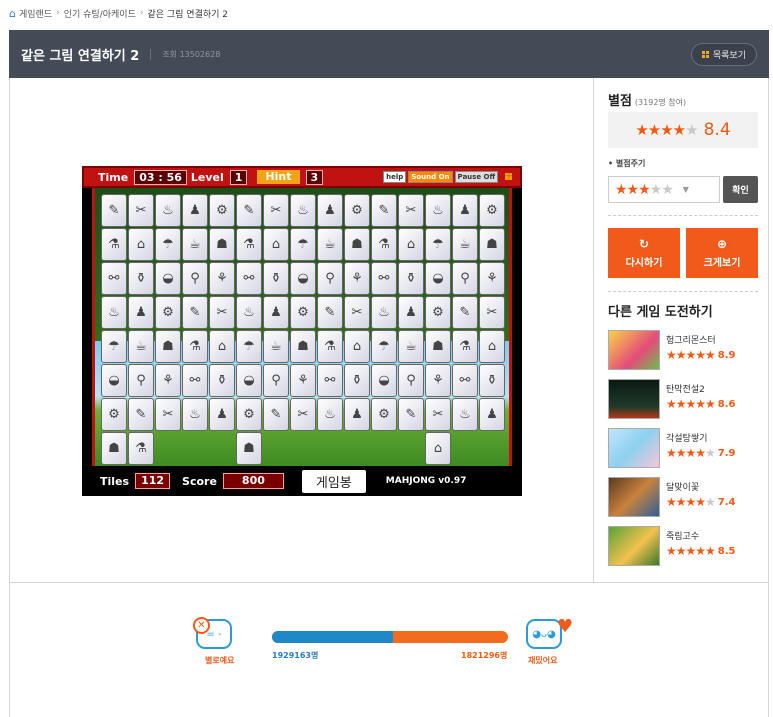 The width and height of the screenshot is (773, 717). I want to click on pause-toggle: Pause Off, so click(476, 177).